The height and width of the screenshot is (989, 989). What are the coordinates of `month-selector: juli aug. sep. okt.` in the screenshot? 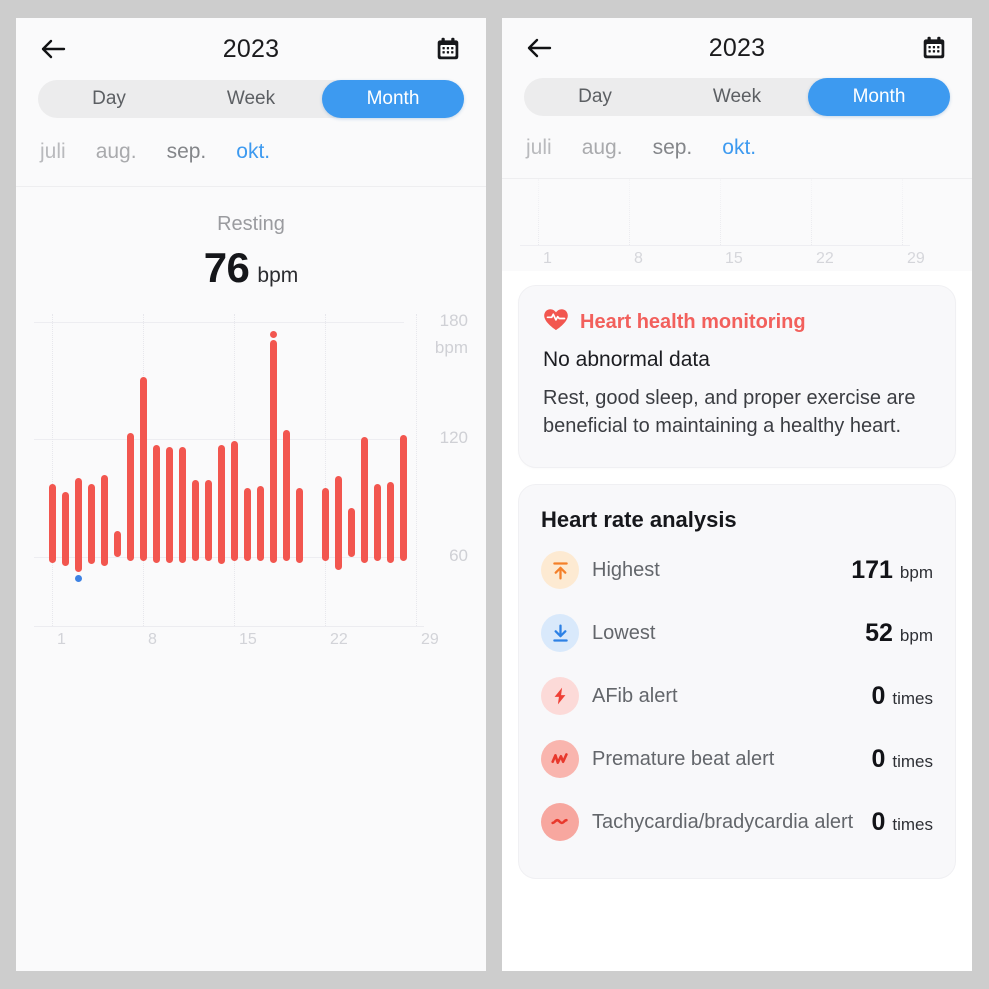 It's located at (737, 147).